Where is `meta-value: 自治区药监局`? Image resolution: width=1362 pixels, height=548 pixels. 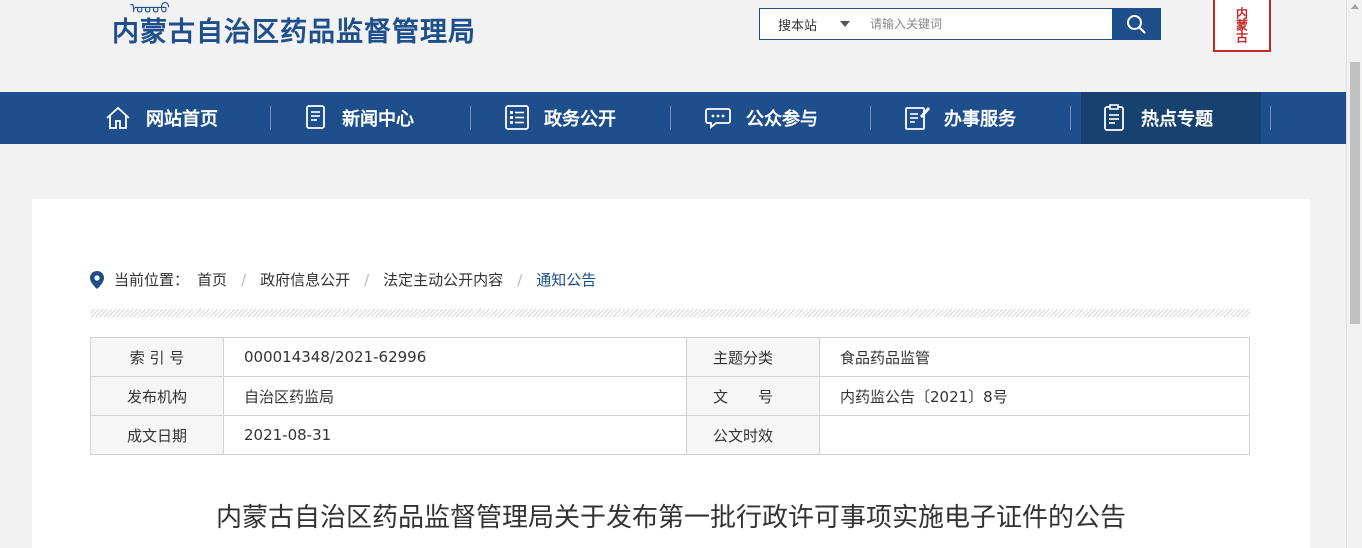 meta-value: 自治区药监局 is located at coordinates (455, 396).